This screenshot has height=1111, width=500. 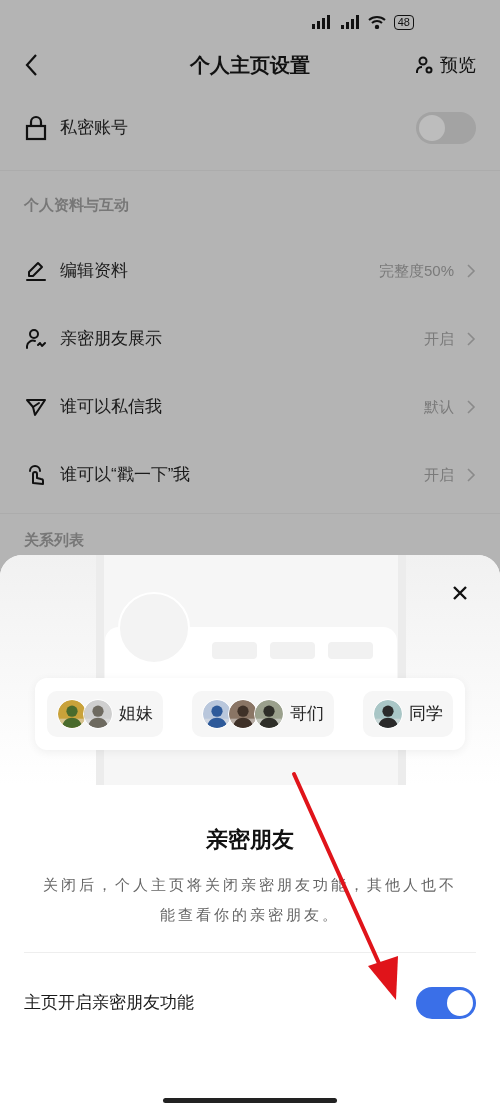 What do you see at coordinates (54, 539) in the screenshot?
I see `section-heading: 关系列表` at bounding box center [54, 539].